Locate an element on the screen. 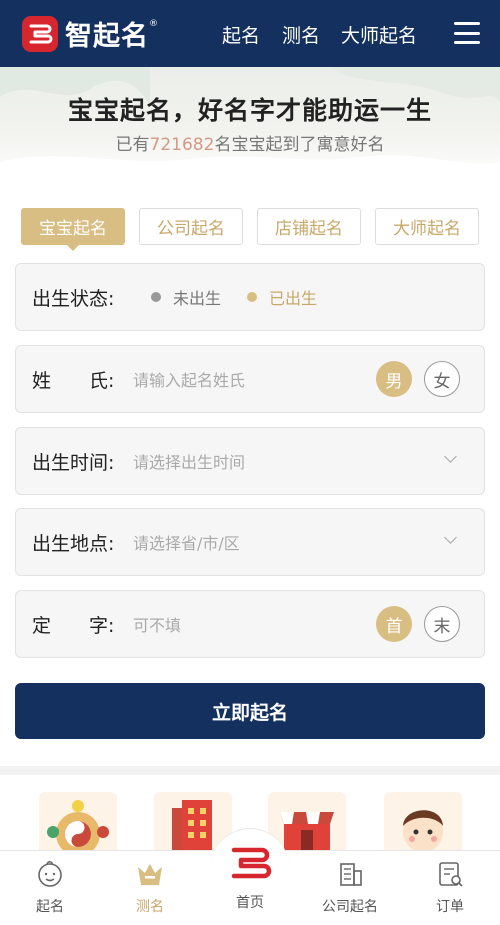 This screenshot has width=500, height=925. top-bar: 智起名 ® 起名 测名 大师起名 is located at coordinates (250, 33).